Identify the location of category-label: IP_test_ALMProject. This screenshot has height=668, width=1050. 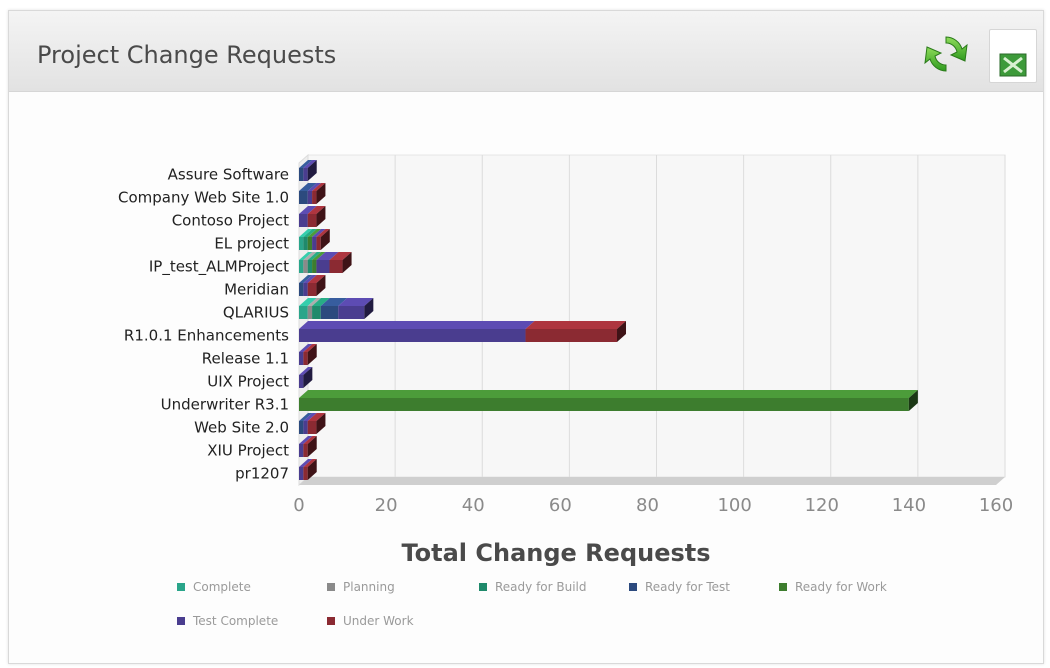
(219, 267).